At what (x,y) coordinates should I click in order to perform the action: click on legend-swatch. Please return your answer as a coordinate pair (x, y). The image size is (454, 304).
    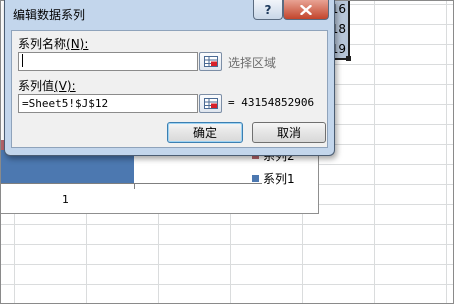
    Looking at the image, I should click on (255, 178).